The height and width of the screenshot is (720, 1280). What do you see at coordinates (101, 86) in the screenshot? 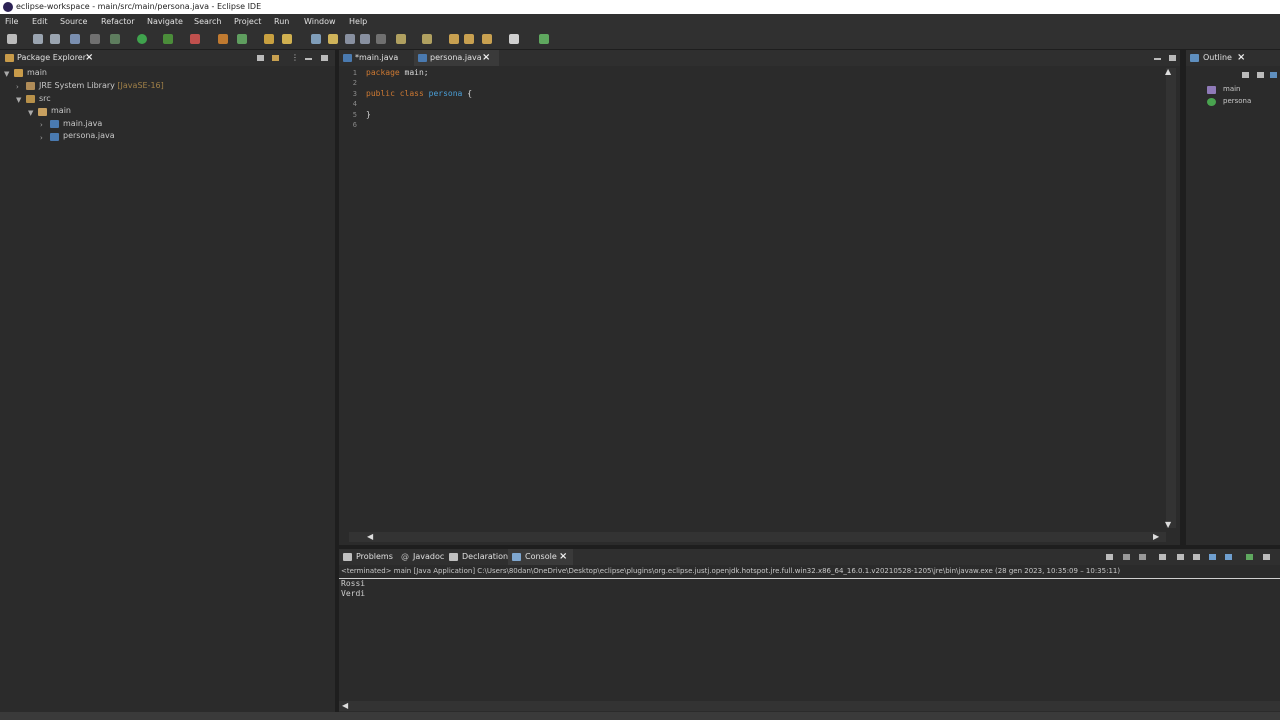
I see `tree-item-jre: JRE System Library [JavaSE-16]` at bounding box center [101, 86].